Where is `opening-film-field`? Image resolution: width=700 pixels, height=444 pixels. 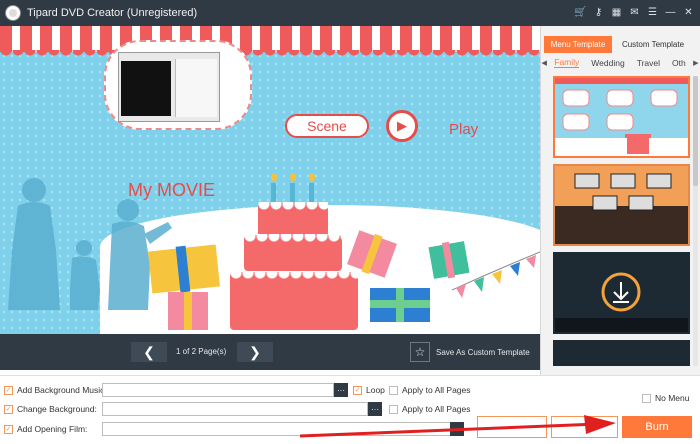
opening-film-field is located at coordinates (277, 429).